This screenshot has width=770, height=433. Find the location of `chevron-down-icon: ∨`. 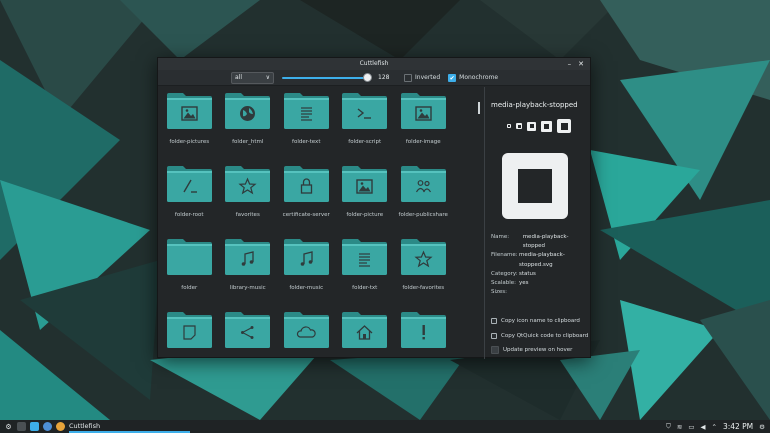

chevron-down-icon: ∨ is located at coordinates (267, 77).